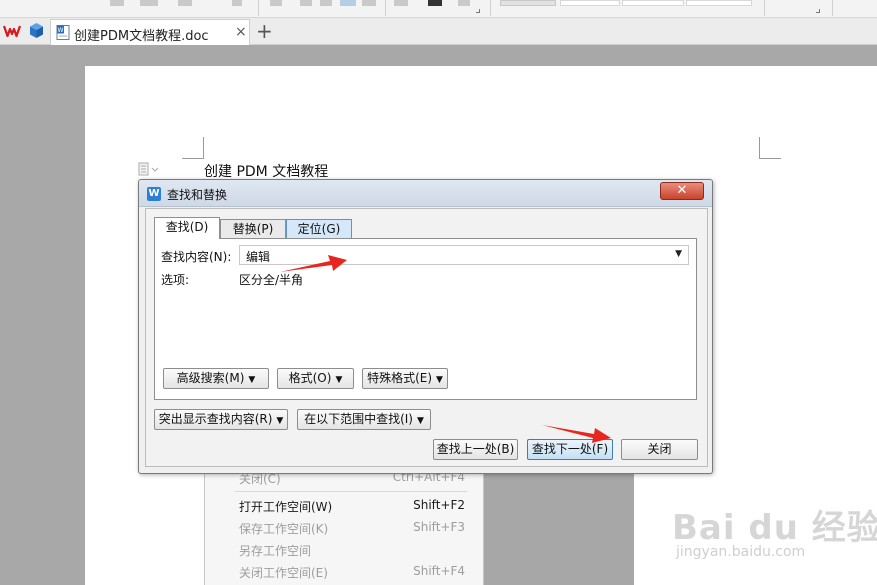 The height and width of the screenshot is (585, 877). What do you see at coordinates (253, 229) in the screenshot?
I see `tab-replace: 替换(P)` at bounding box center [253, 229].